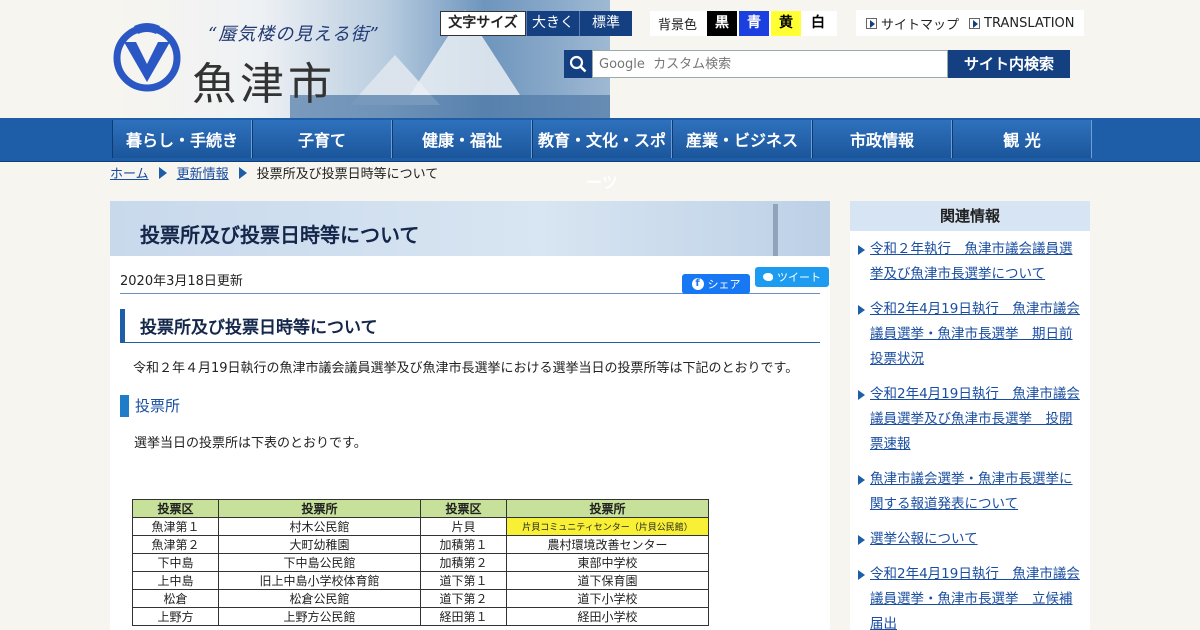  What do you see at coordinates (969, 419) in the screenshot?
I see `related-link: 令和2年4月19日執行 魚津市議会議員選挙及び魚津市長選挙 投開票速報` at bounding box center [969, 419].